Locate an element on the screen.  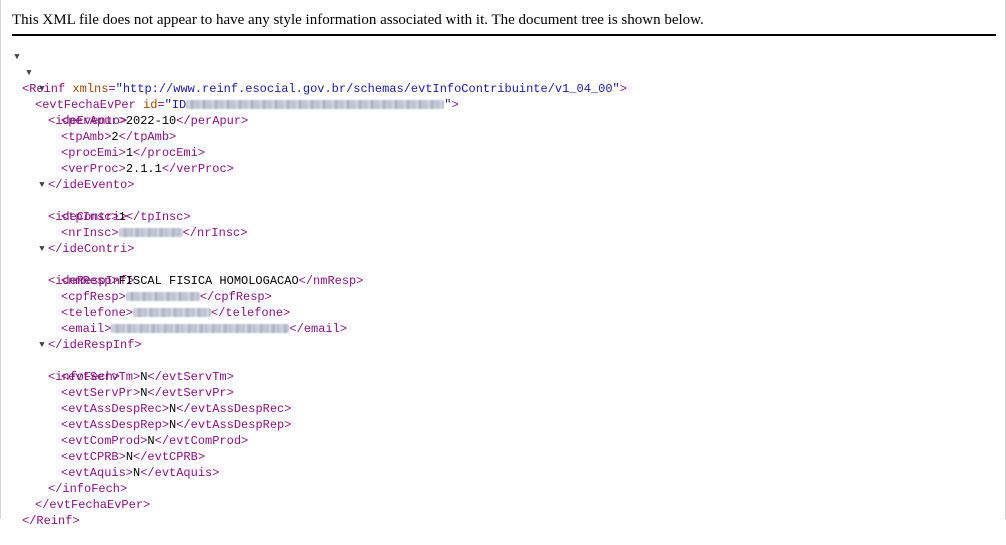
infofech-close-line: </infoFech> is located at coordinates (64, 480).